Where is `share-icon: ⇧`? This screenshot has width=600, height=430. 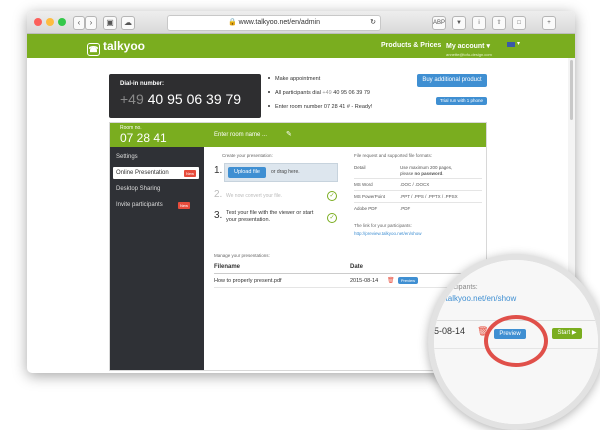 share-icon: ⇧ is located at coordinates (499, 23).